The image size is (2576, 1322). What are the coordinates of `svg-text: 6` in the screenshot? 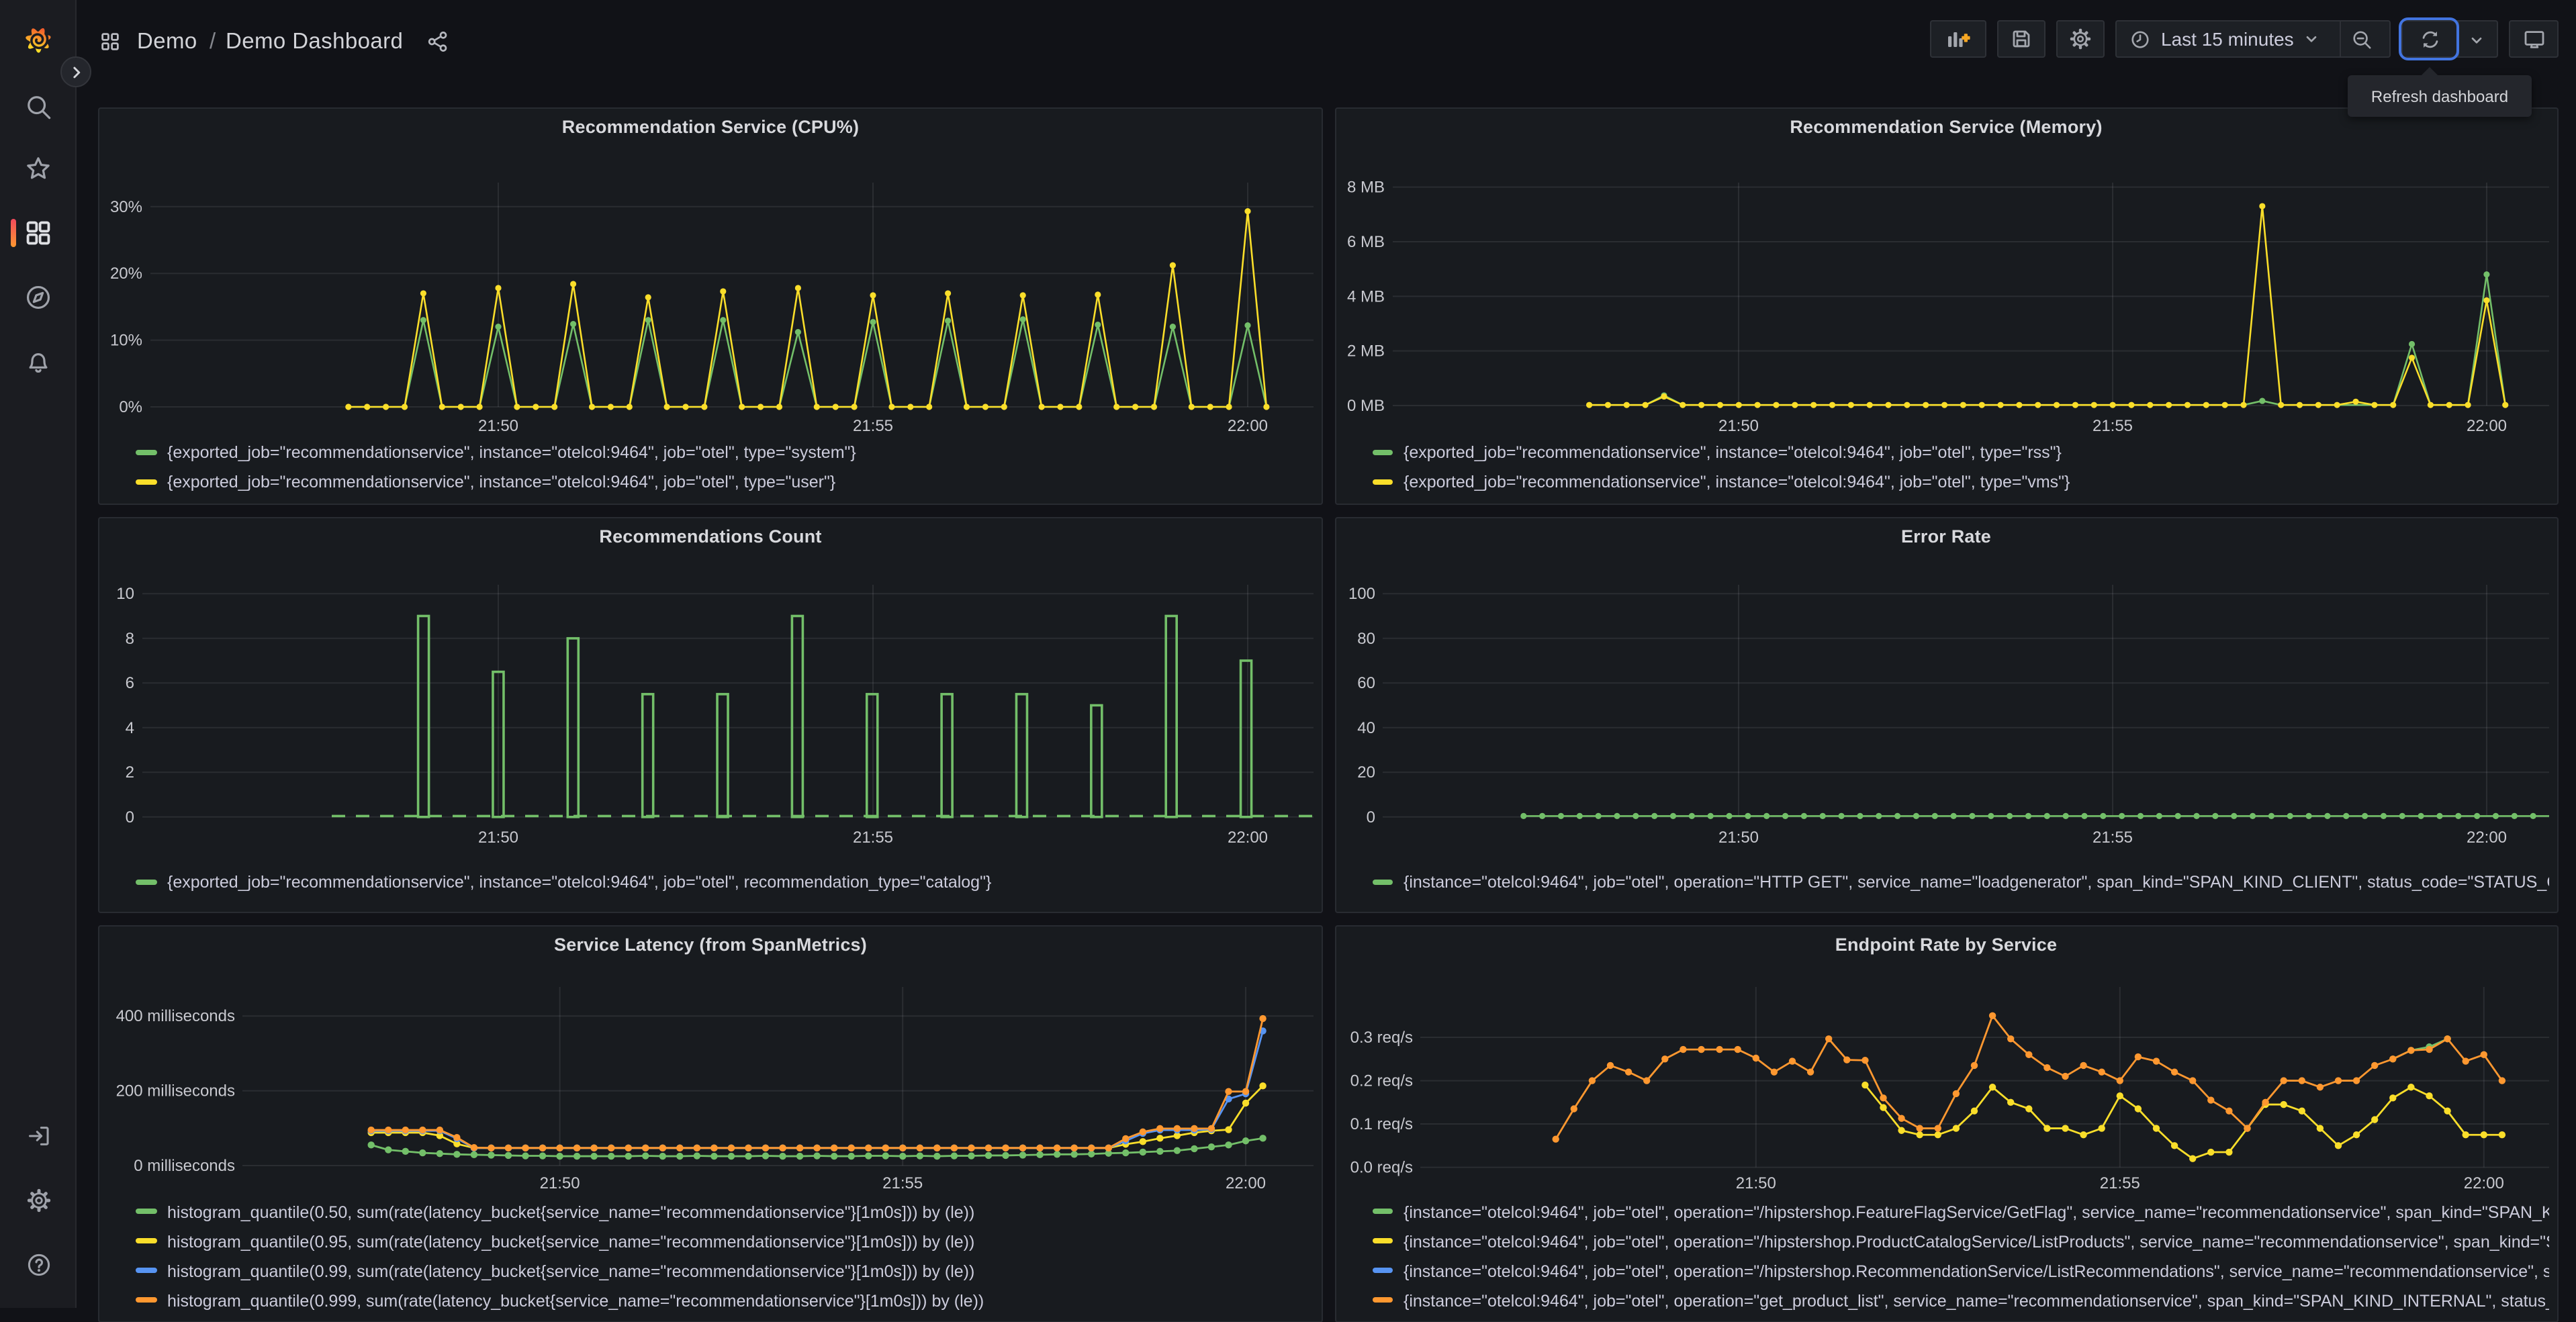 It's located at (130, 683).